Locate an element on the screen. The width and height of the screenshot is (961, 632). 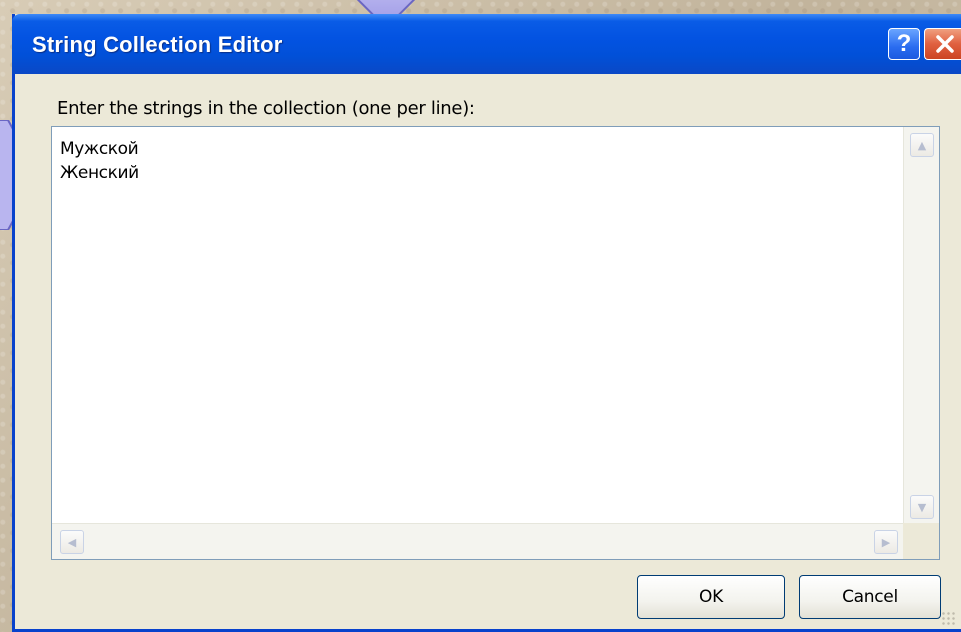
string-line: Мужской is located at coordinates (479, 149).